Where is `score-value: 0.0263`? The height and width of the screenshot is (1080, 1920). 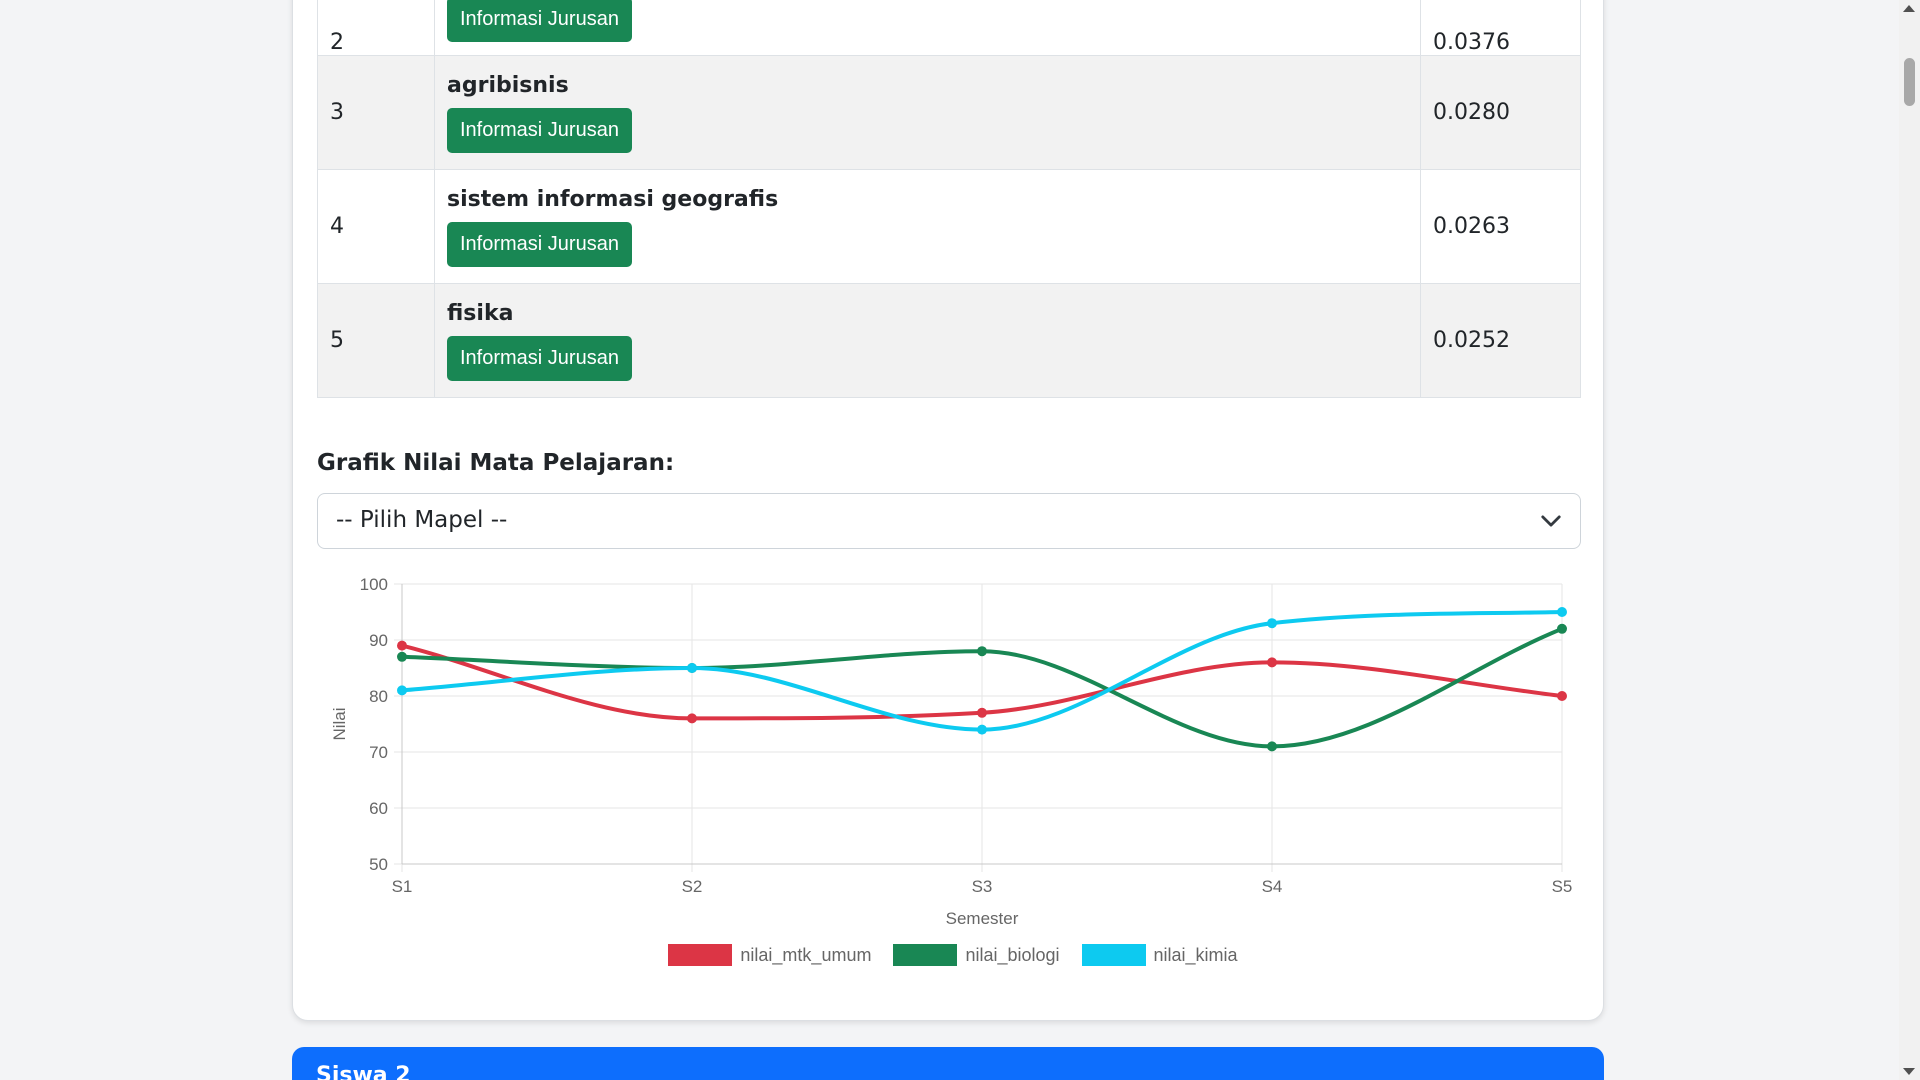 score-value: 0.0263 is located at coordinates (1500, 226).